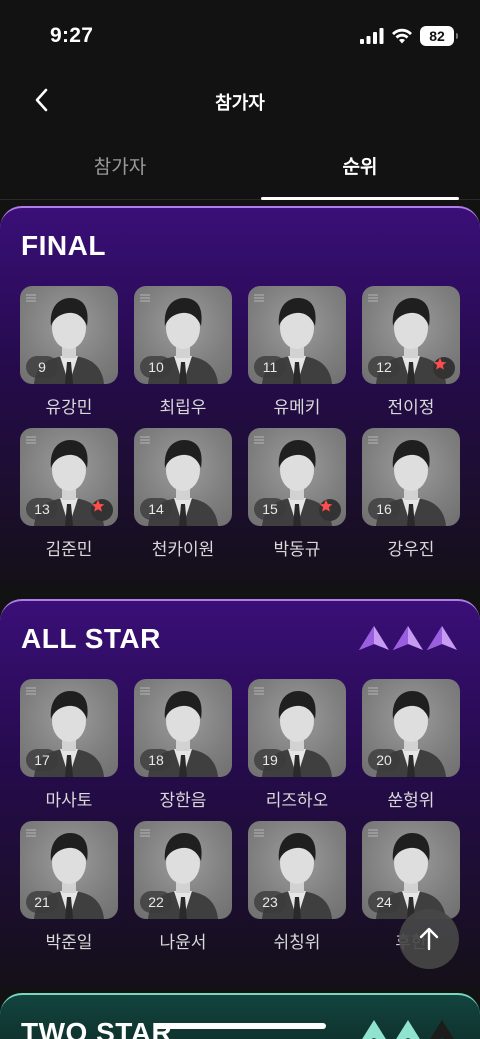 Image resolution: width=480 pixels, height=1039 pixels. I want to click on participant-photo: 14, so click(183, 477).